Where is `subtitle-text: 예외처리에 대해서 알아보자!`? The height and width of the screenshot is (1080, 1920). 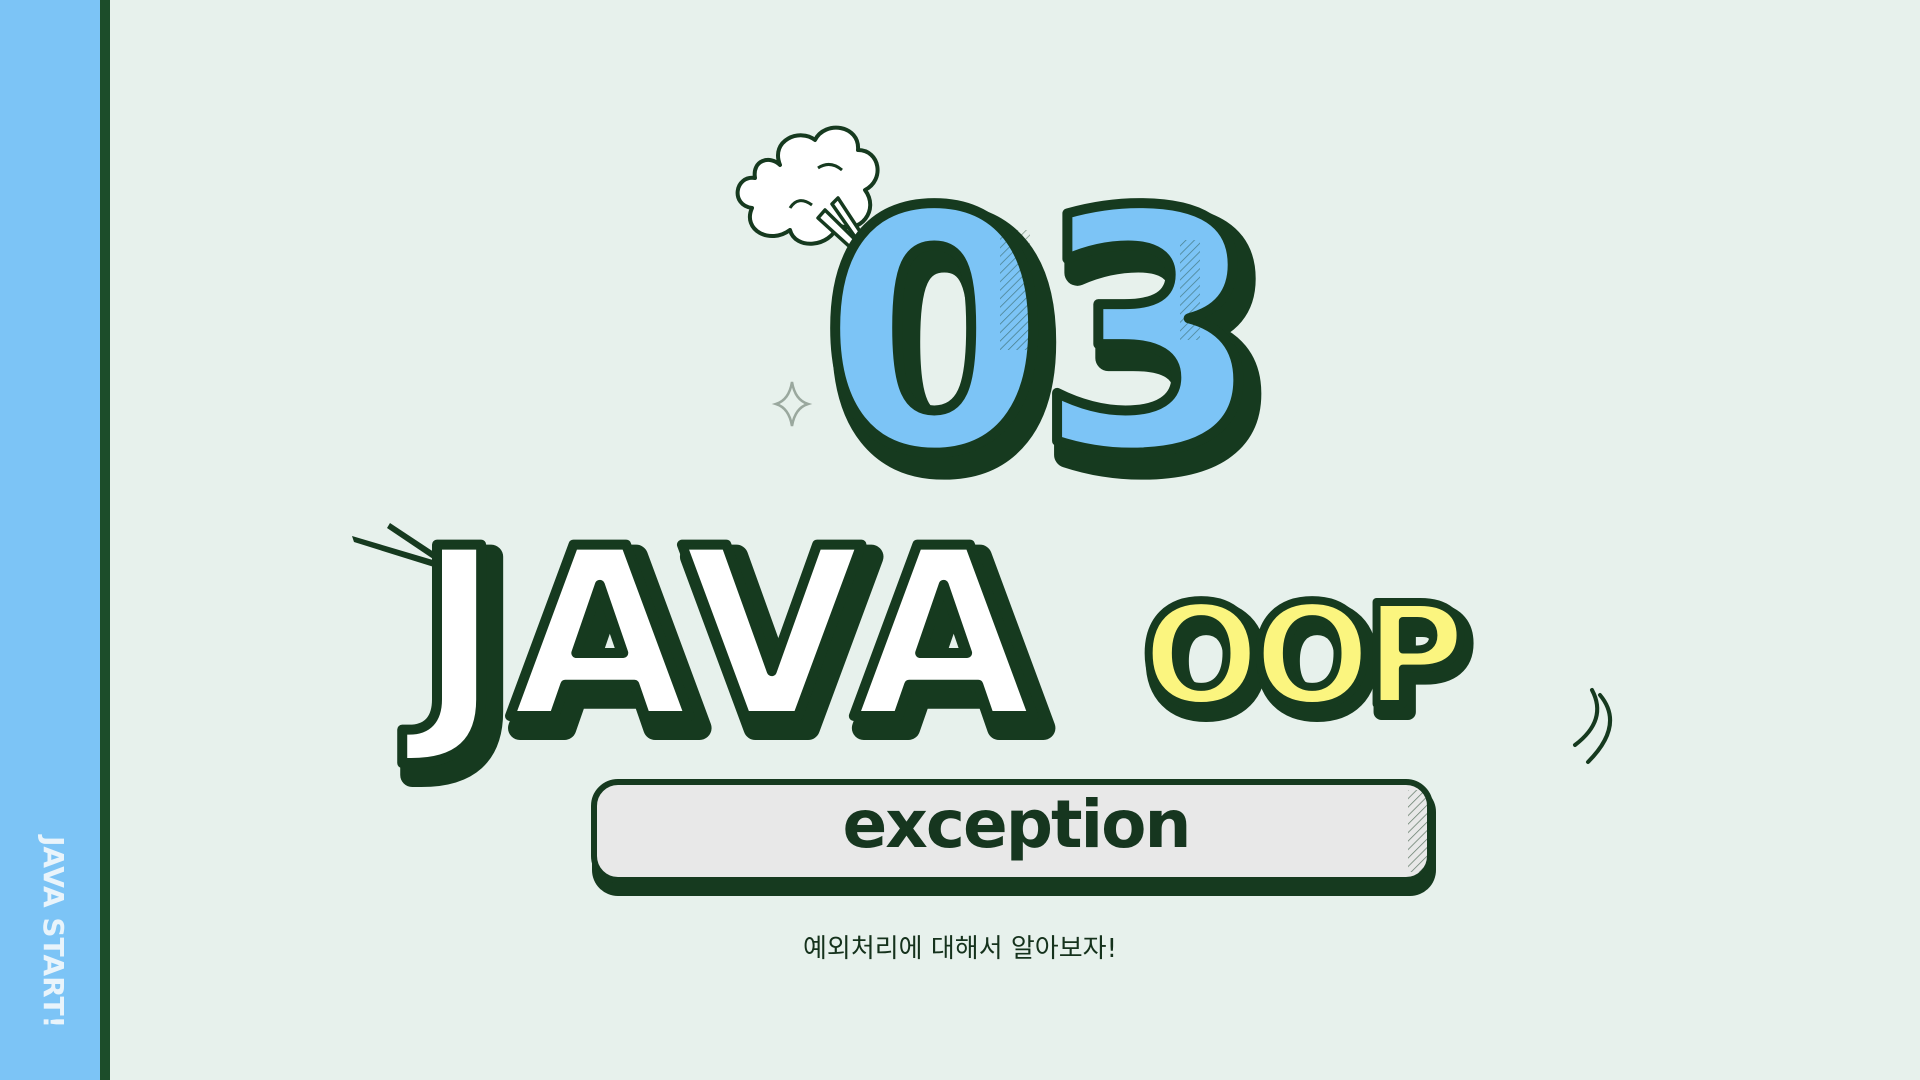 subtitle-text: 예외처리에 대해서 알아보자! is located at coordinates (960, 949).